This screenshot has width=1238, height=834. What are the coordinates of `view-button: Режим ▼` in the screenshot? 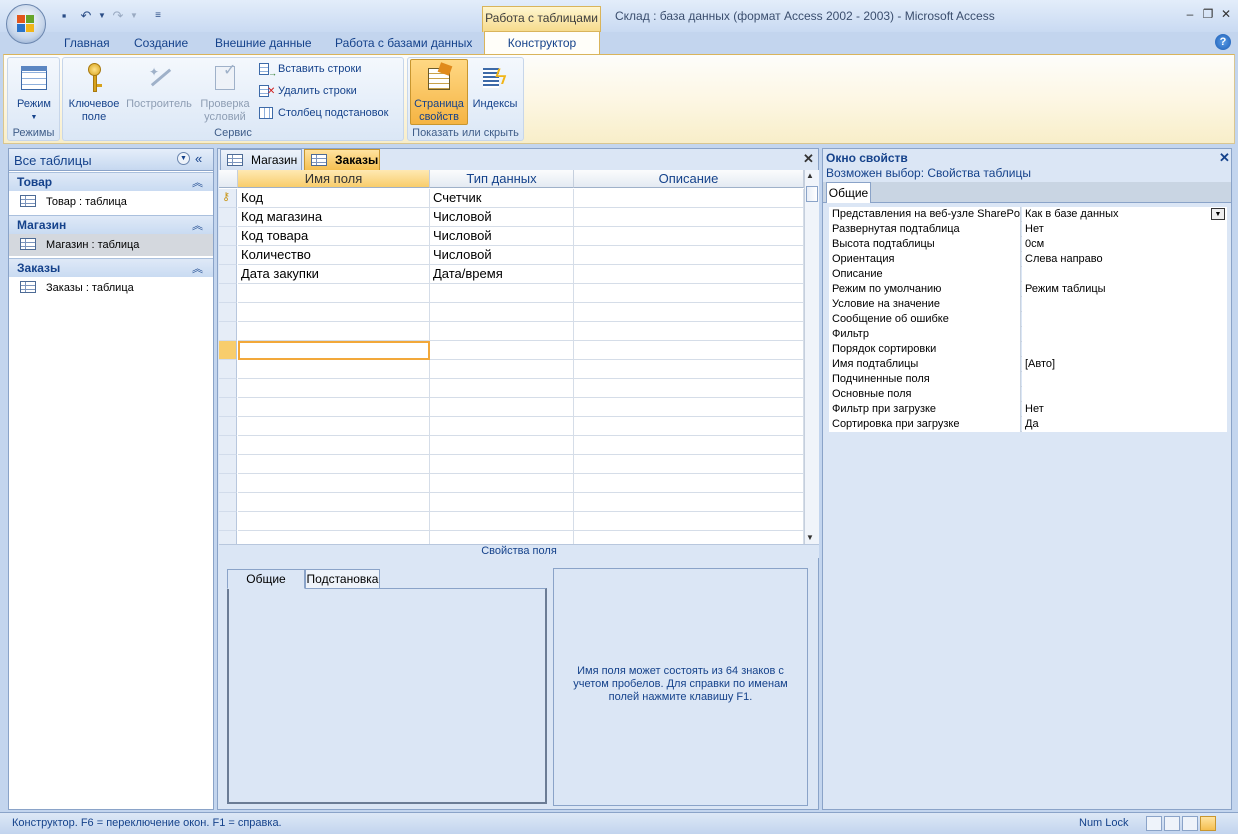 It's located at (34, 92).